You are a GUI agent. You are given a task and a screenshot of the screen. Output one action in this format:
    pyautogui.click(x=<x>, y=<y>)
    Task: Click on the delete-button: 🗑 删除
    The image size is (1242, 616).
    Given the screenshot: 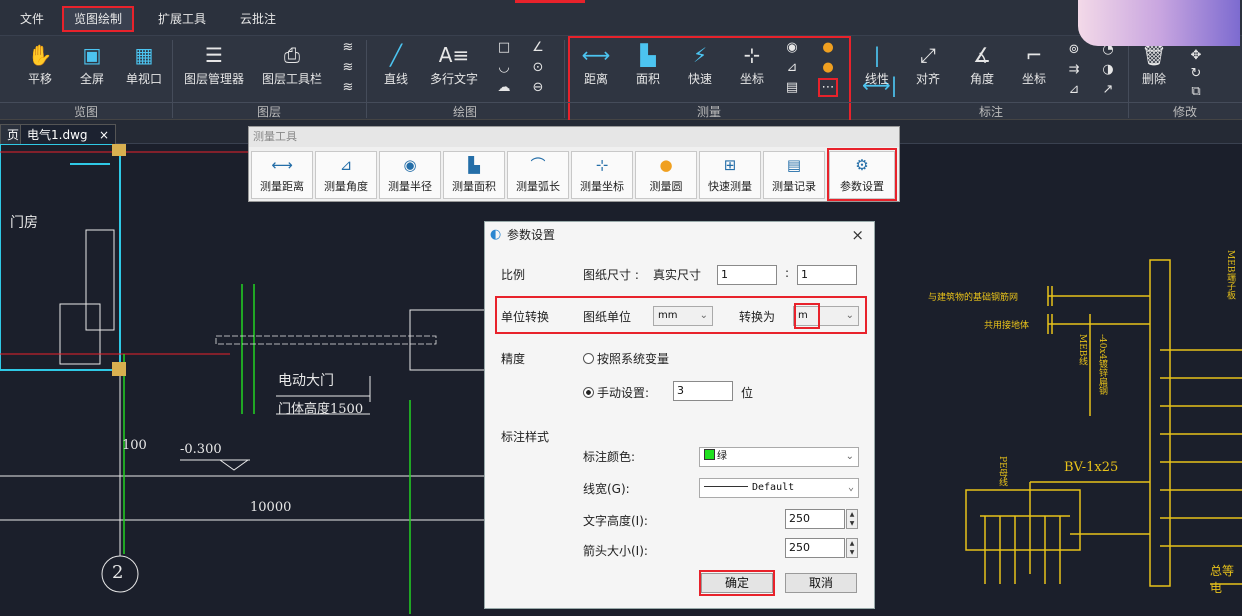 What is the action you would take?
    pyautogui.click(x=1154, y=66)
    